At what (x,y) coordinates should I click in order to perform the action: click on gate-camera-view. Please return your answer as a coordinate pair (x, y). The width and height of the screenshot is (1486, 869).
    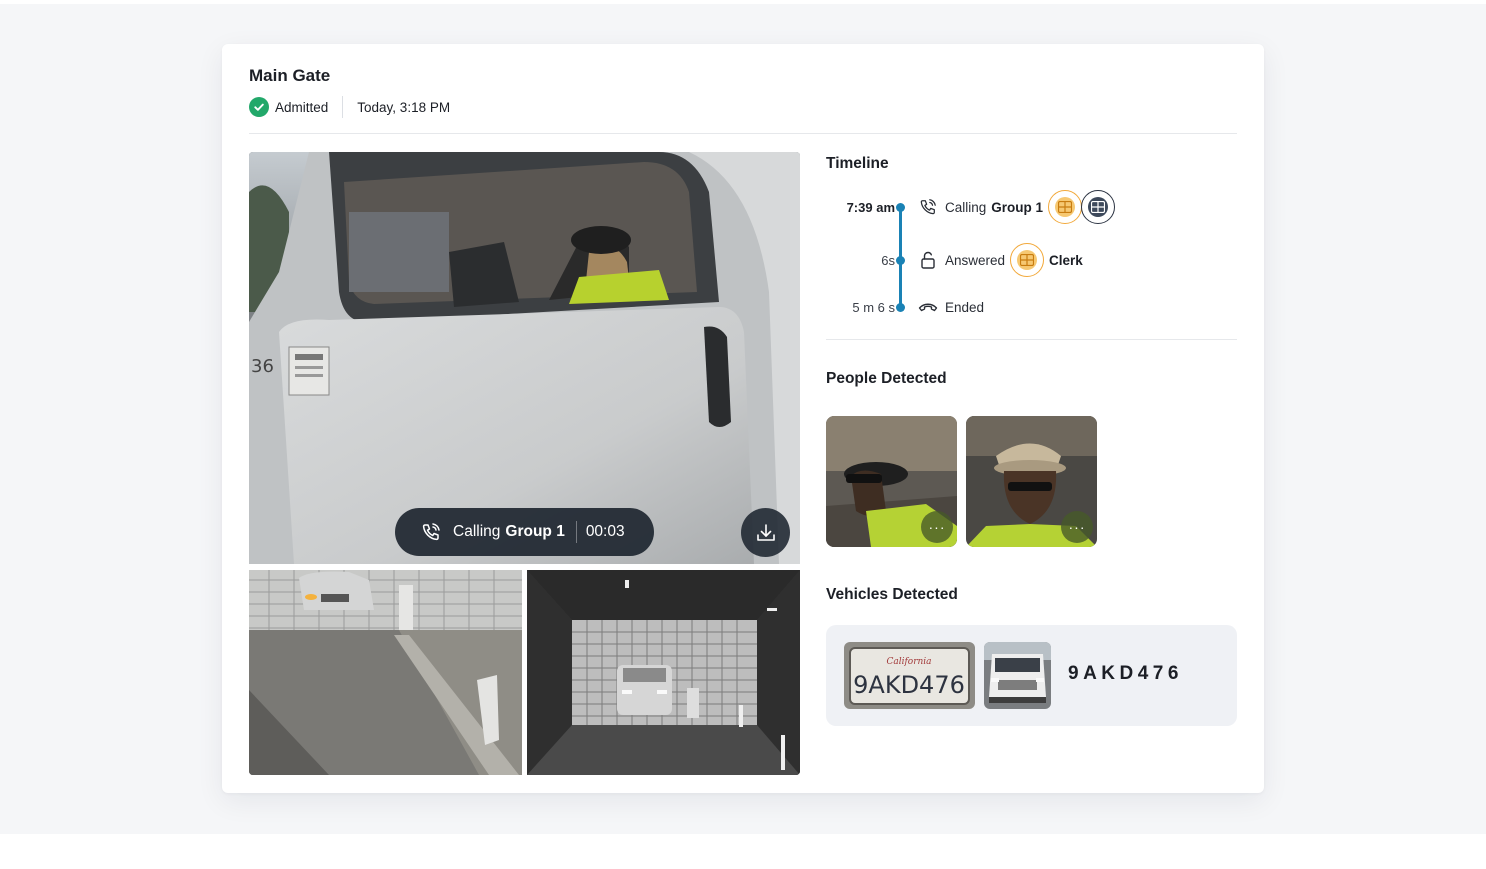
    Looking at the image, I should click on (385, 672).